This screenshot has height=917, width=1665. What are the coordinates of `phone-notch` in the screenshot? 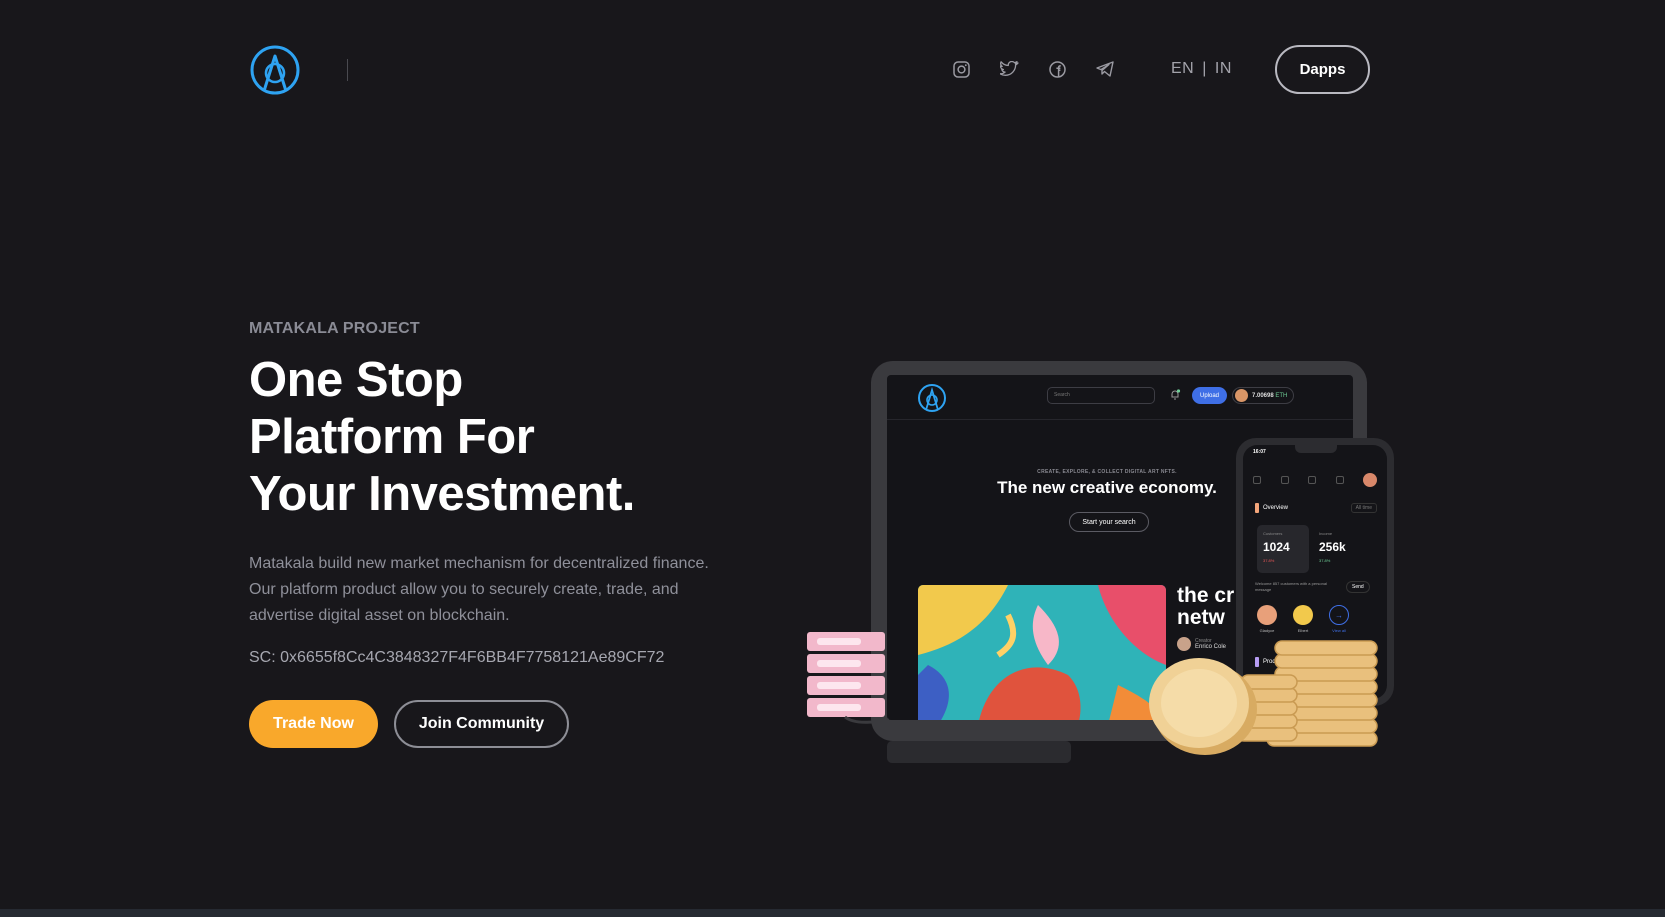 It's located at (1316, 449).